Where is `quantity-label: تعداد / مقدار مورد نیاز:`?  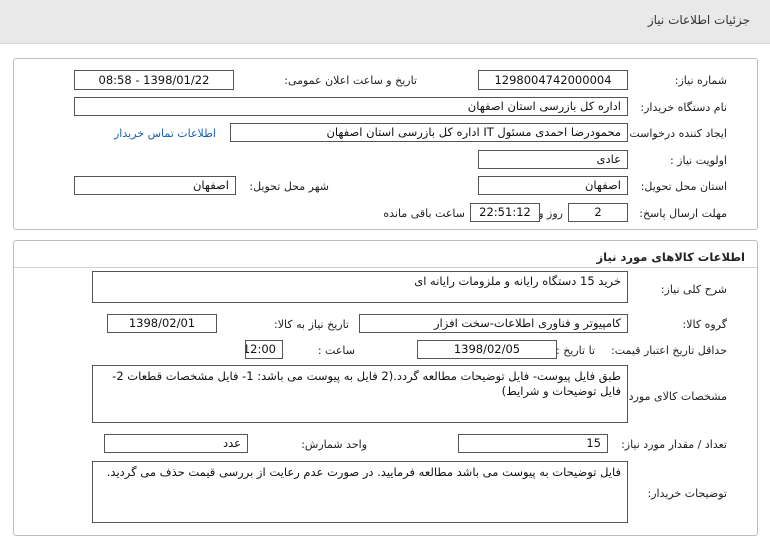 quantity-label: تعداد / مقدار مورد نیاز: is located at coordinates (674, 444).